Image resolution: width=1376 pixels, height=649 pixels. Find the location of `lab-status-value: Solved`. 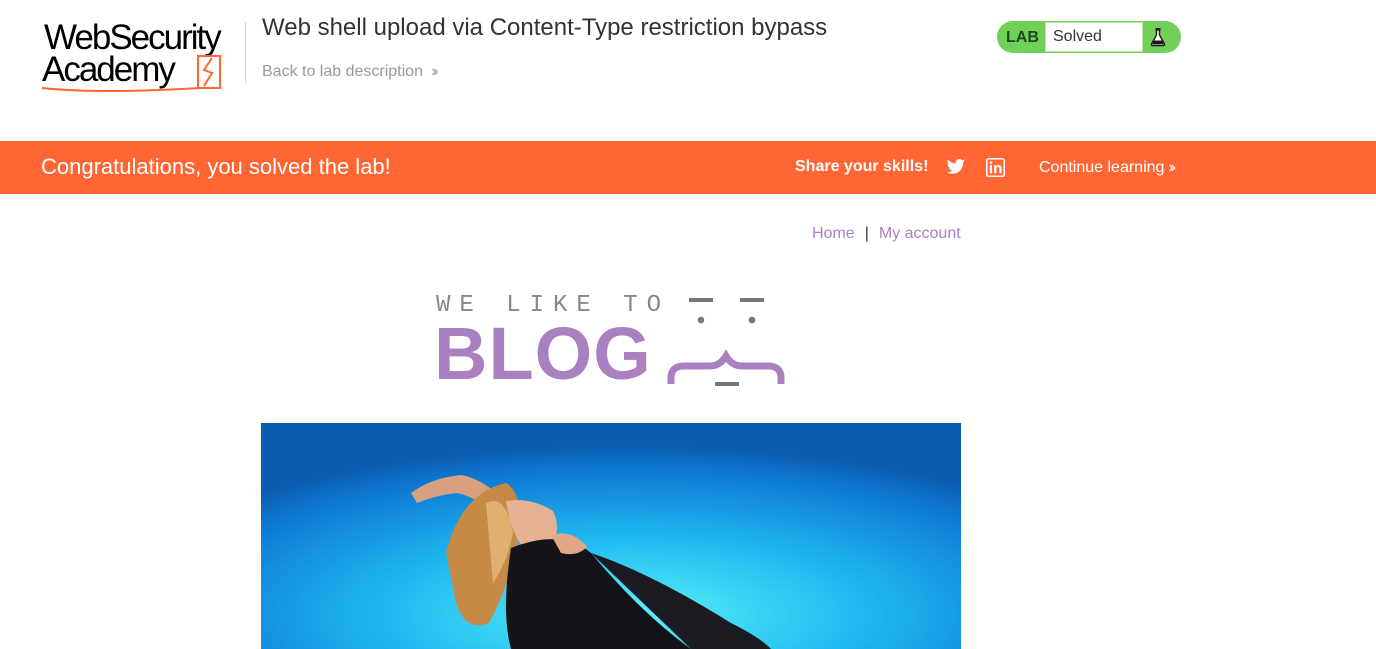

lab-status-value: Solved is located at coordinates (1094, 37).